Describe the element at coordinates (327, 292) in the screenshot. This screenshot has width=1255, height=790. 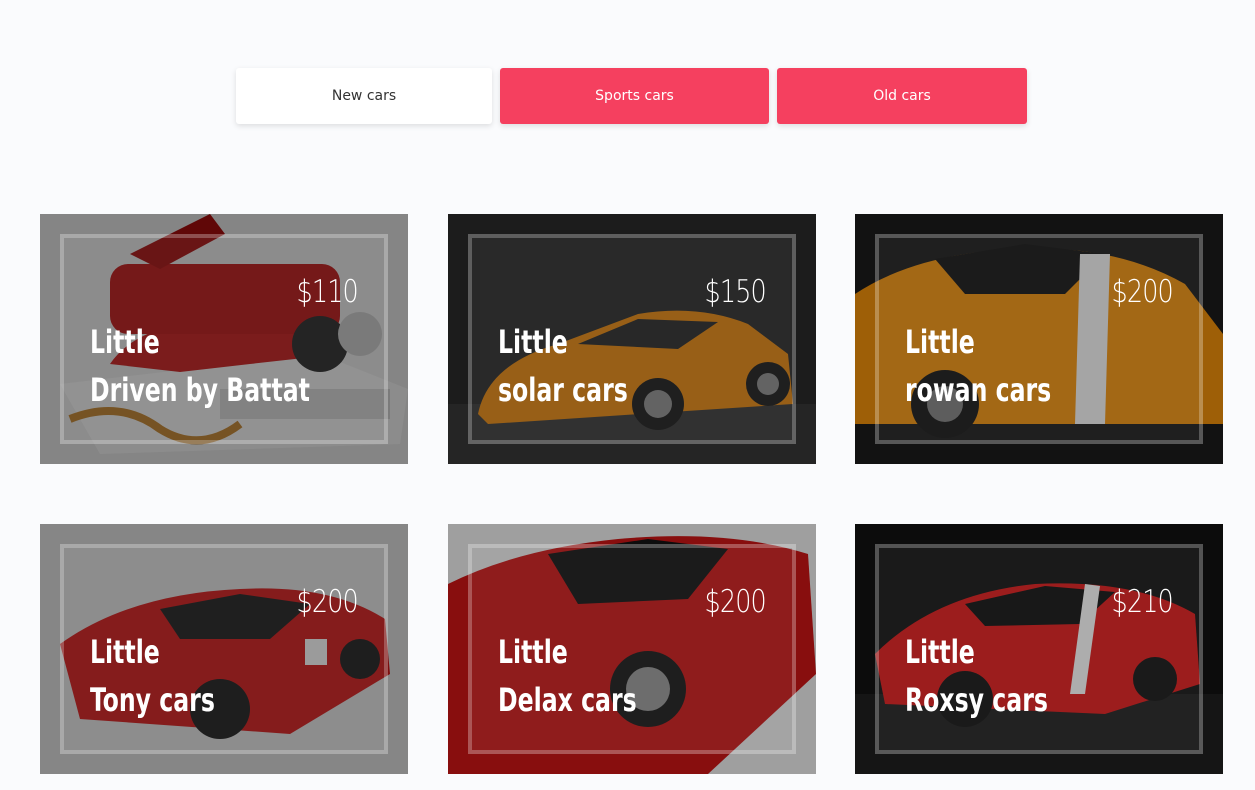
I see `card-price: $110` at that location.